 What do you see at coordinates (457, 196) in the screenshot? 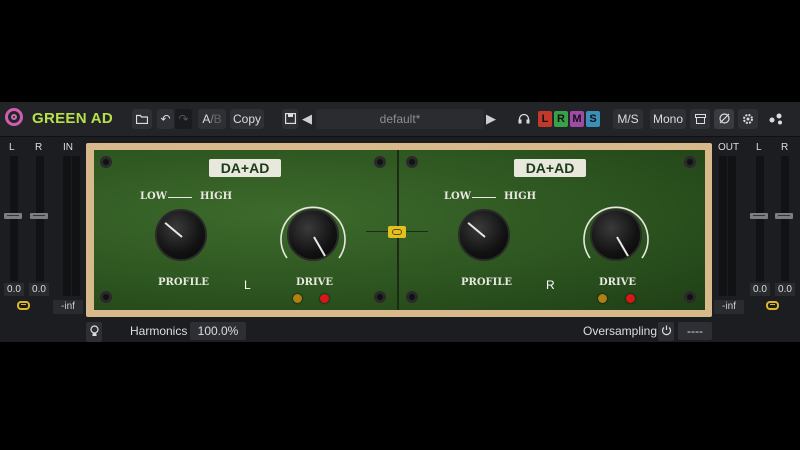
I see `right-profile-low-label: LOW` at bounding box center [457, 196].